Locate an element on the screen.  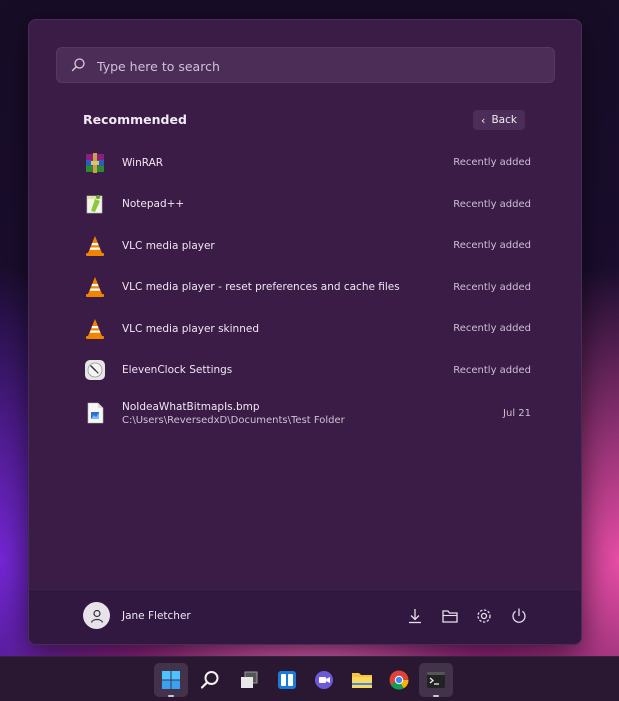
chat-button is located at coordinates (324, 680).